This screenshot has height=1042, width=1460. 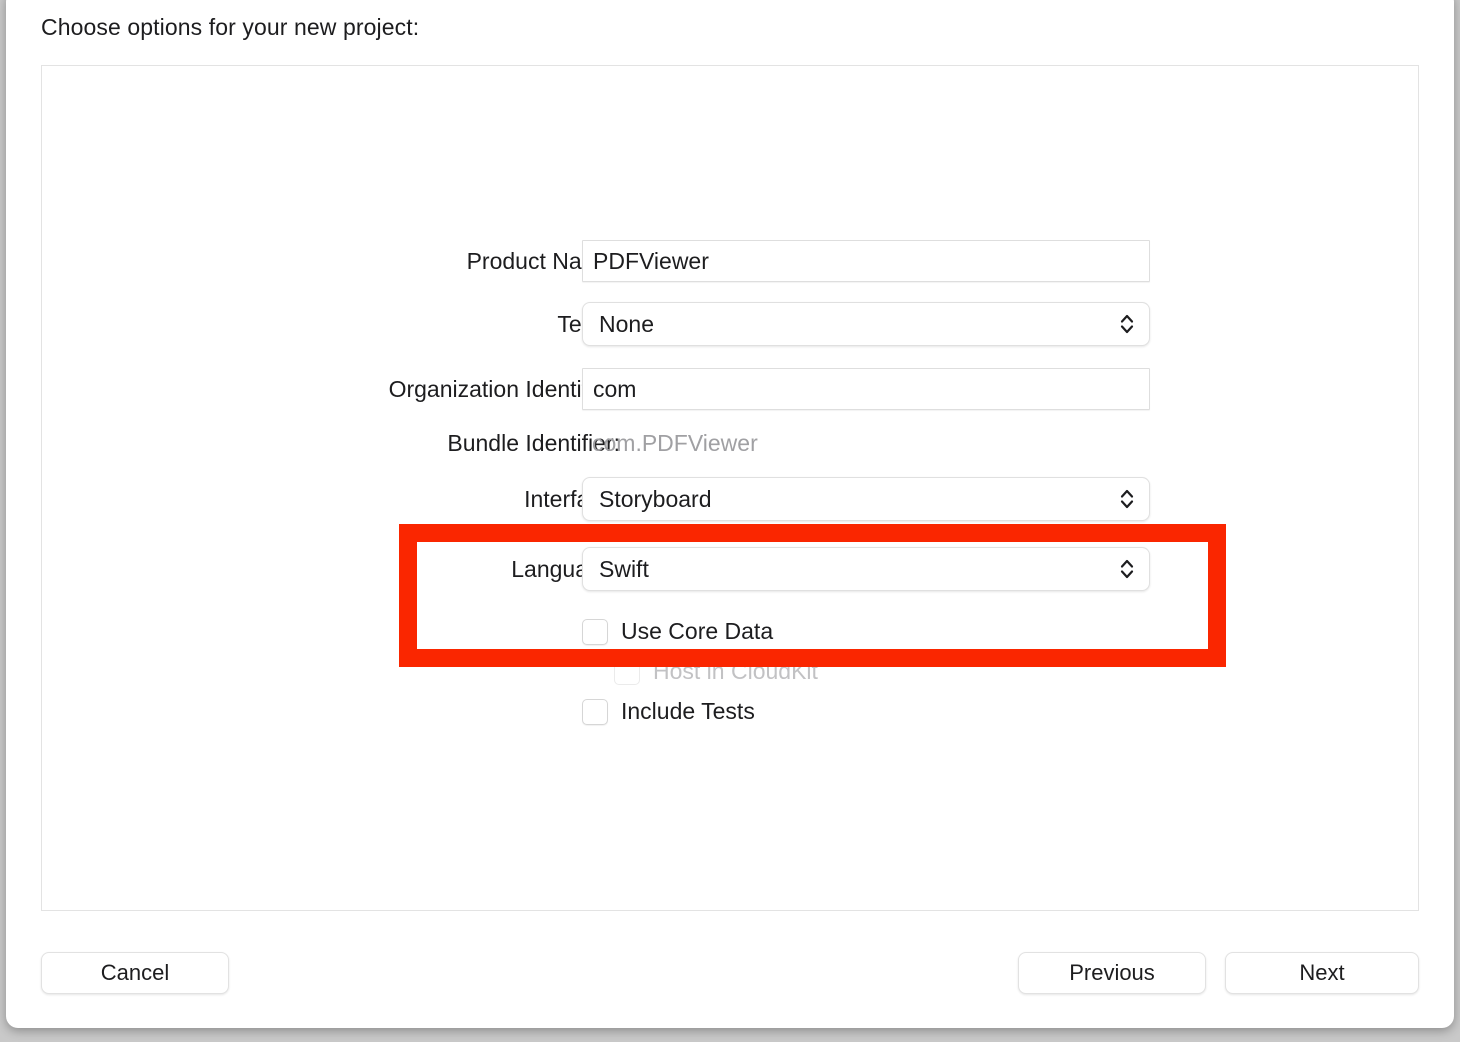 What do you see at coordinates (675, 443) in the screenshot?
I see `bundle-identifier-value: com.PDFViewer` at bounding box center [675, 443].